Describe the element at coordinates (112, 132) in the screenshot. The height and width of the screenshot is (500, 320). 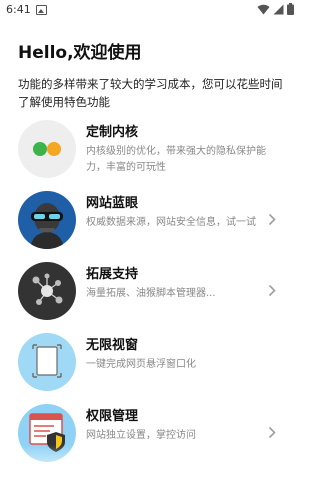
I see `feature-name: 定制内核` at that location.